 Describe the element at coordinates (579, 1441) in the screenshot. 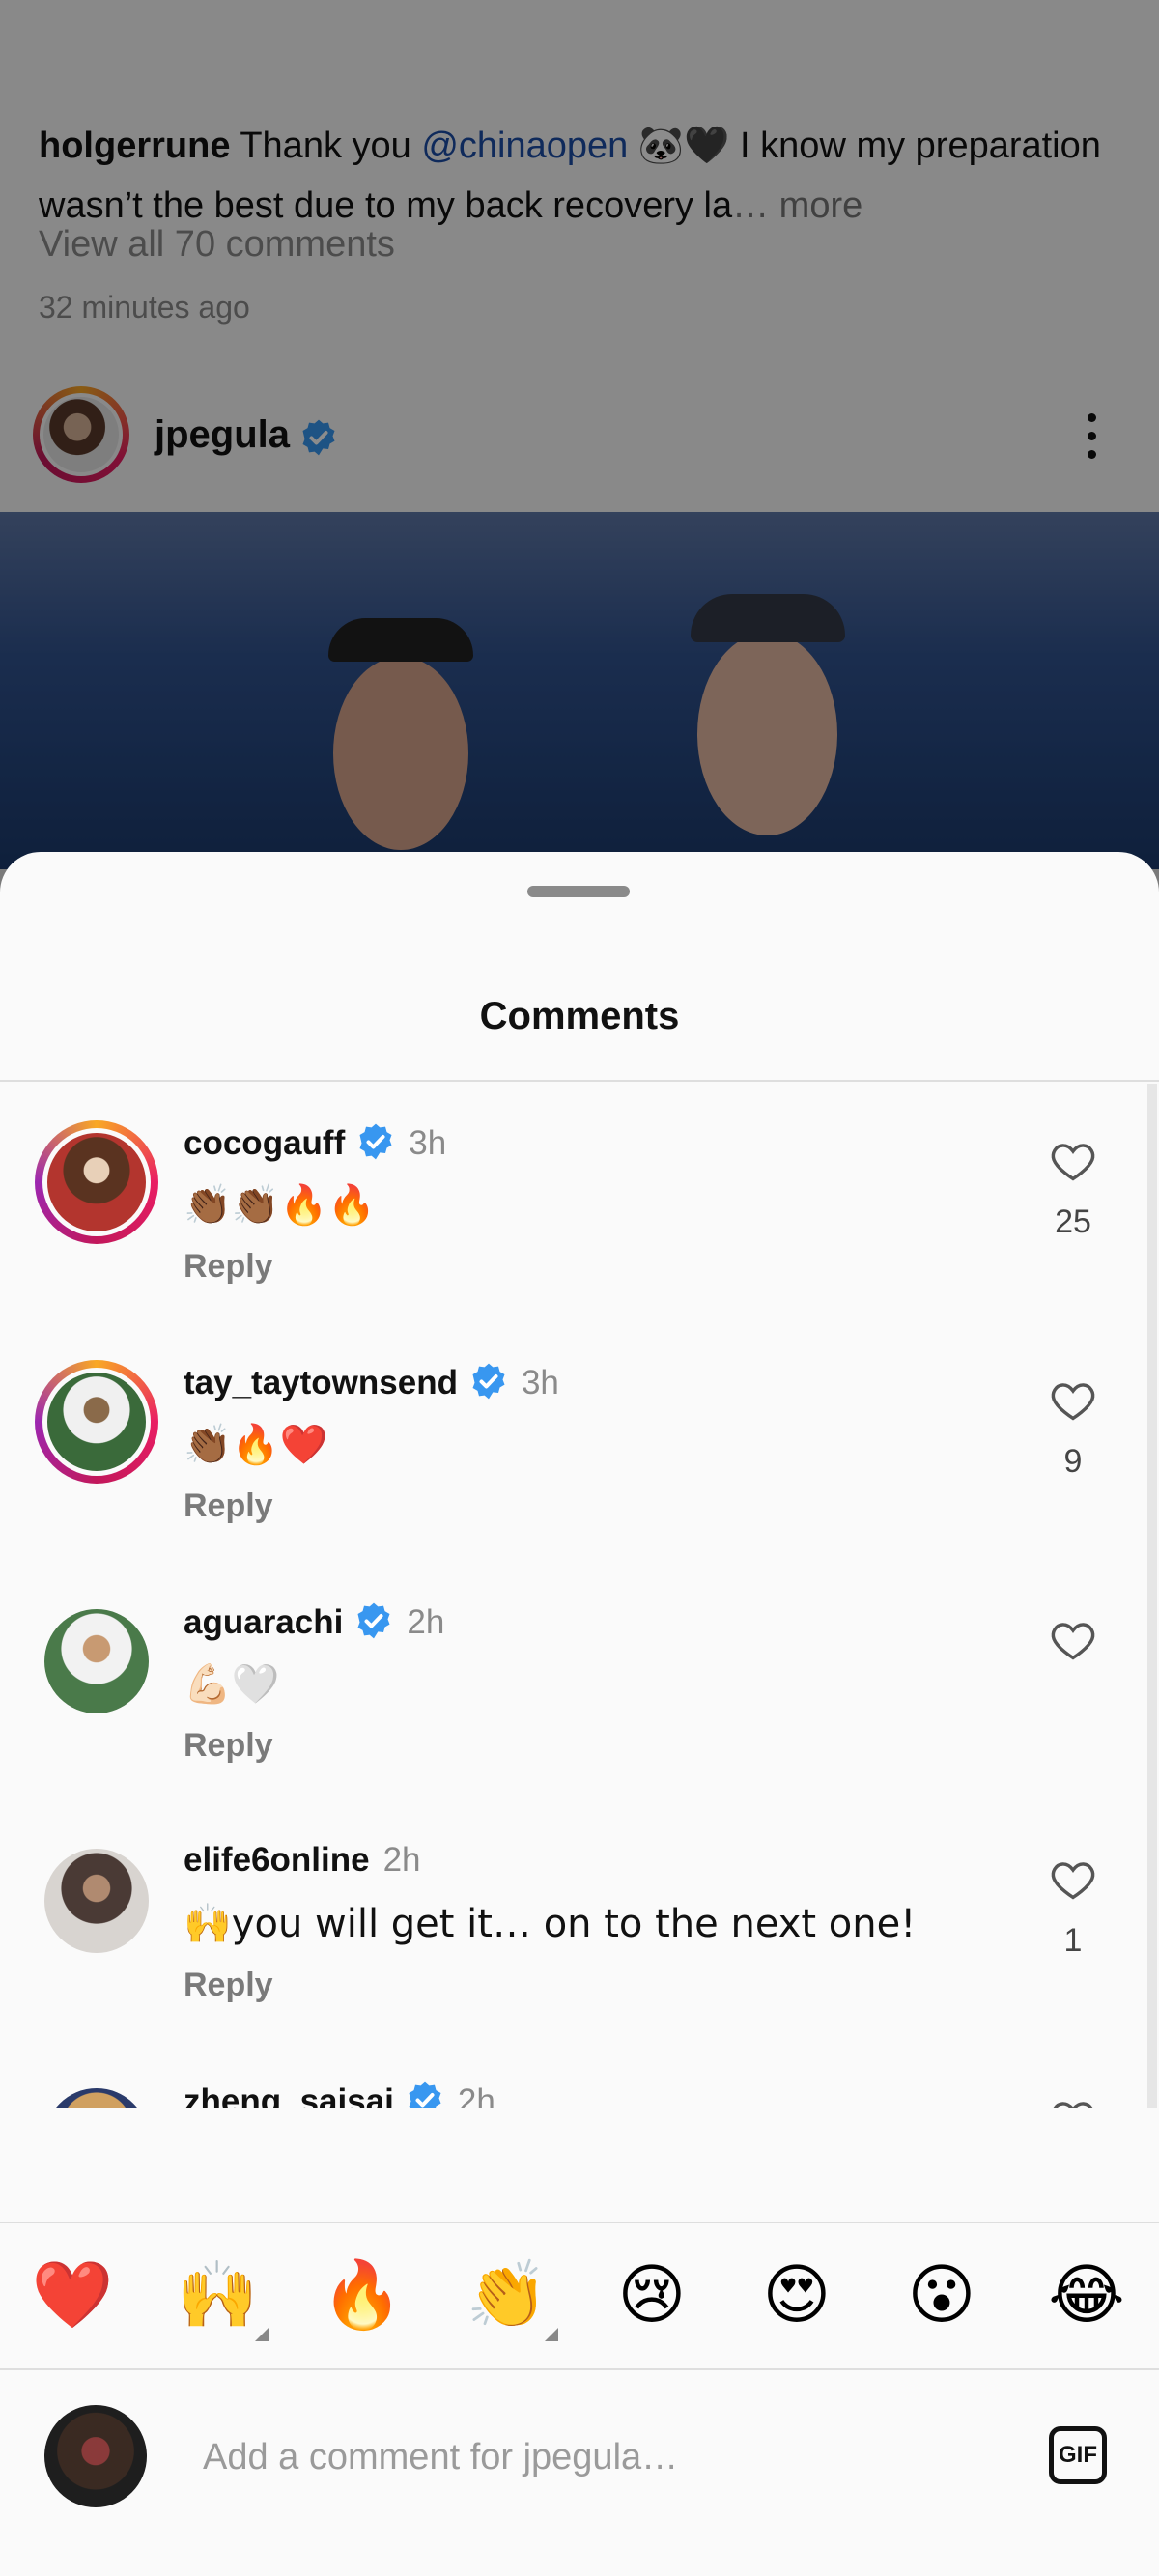

I see `comment-row: tay_taytownsend 3h 👏🏾🔥❤️ Reply 9` at that location.